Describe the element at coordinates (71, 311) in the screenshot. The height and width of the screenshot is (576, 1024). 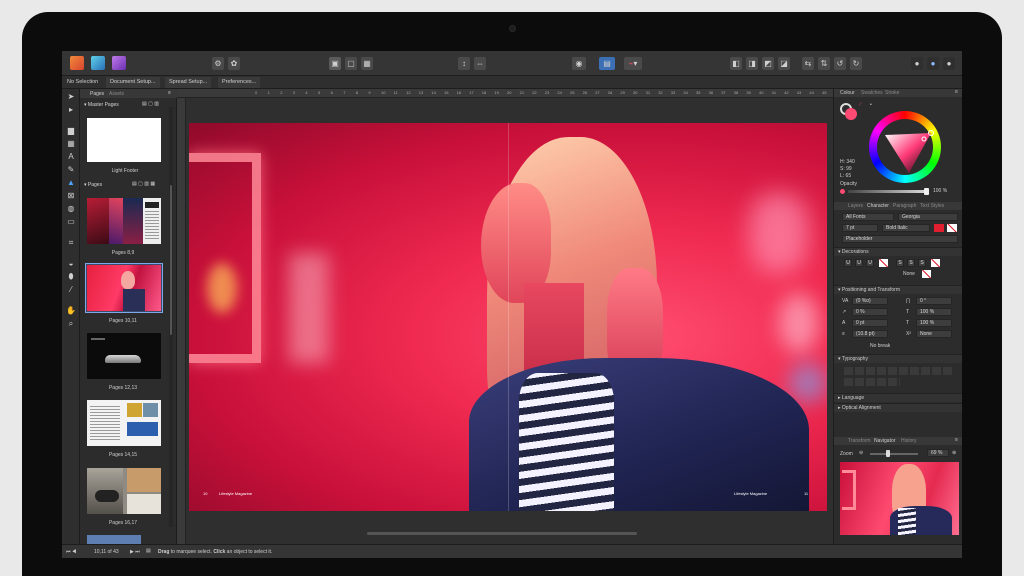
I see `hand-tool-icon: ✋` at that location.